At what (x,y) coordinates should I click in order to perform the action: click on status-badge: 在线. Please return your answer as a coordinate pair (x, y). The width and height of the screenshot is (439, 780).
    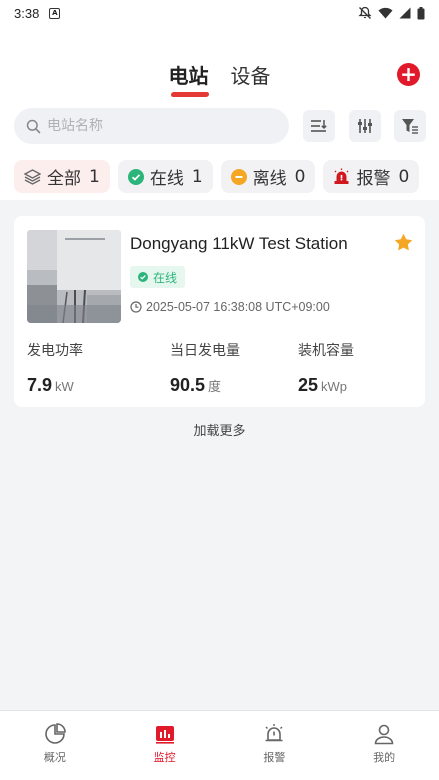
    Looking at the image, I should click on (158, 277).